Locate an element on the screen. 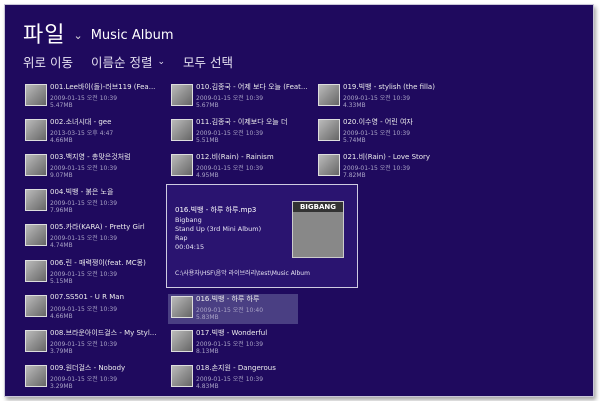 The image size is (600, 401). file-name: 018.손지원 - Dangerous is located at coordinates (236, 368).